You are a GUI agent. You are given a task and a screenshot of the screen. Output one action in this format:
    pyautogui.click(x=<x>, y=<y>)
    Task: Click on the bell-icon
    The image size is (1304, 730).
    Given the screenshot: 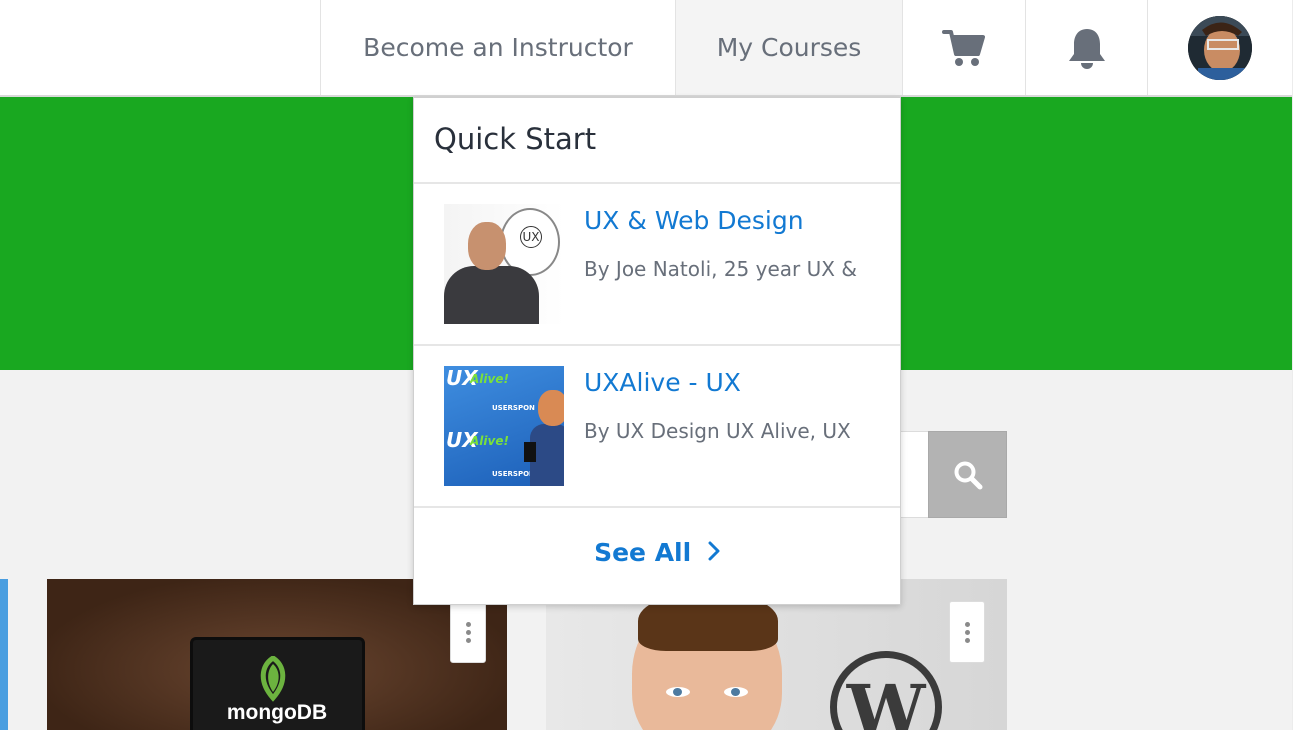 What is the action you would take?
    pyautogui.click(x=1086, y=48)
    